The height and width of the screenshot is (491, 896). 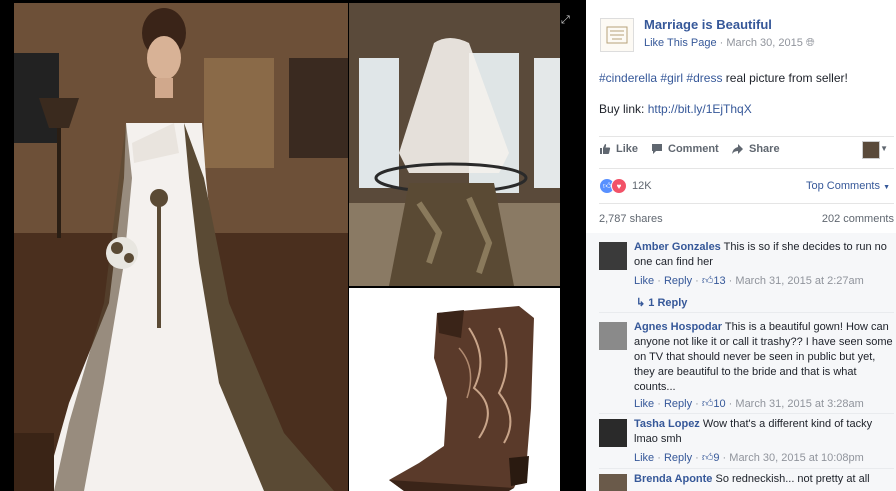 I want to click on page-logo-icon, so click(x=617, y=35).